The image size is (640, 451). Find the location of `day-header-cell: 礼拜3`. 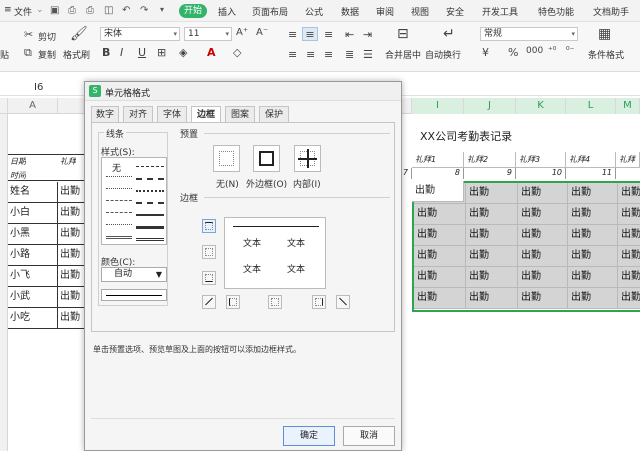

day-header-cell: 礼拜3 is located at coordinates (541, 160).